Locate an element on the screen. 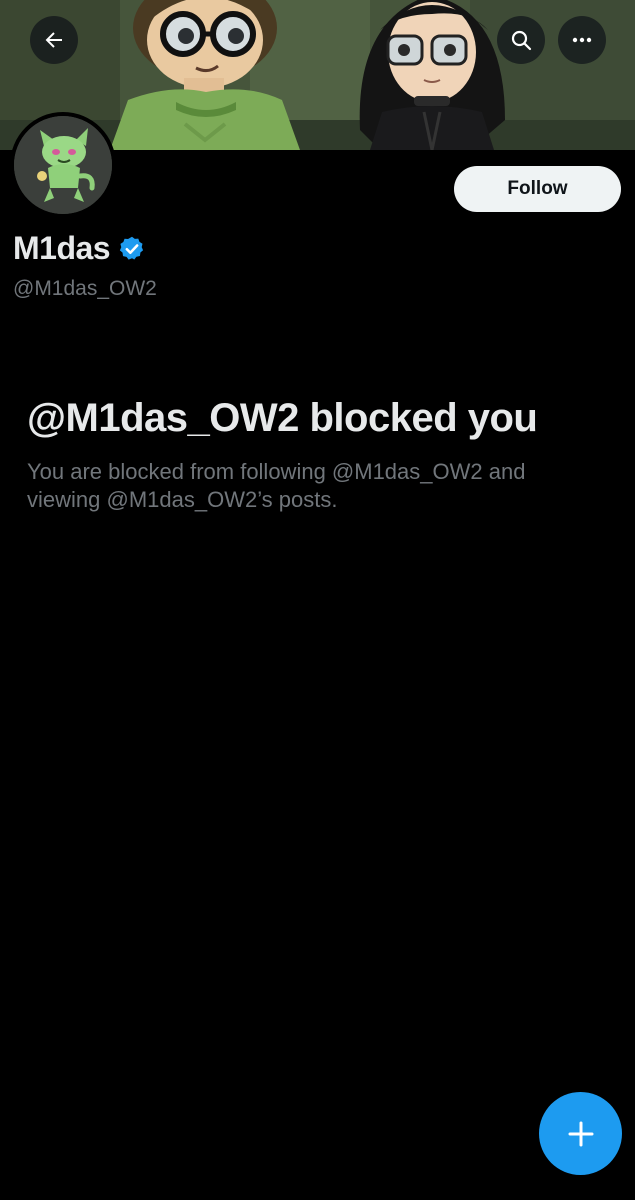 The height and width of the screenshot is (1200, 635). display-name: M1das is located at coordinates (79, 248).